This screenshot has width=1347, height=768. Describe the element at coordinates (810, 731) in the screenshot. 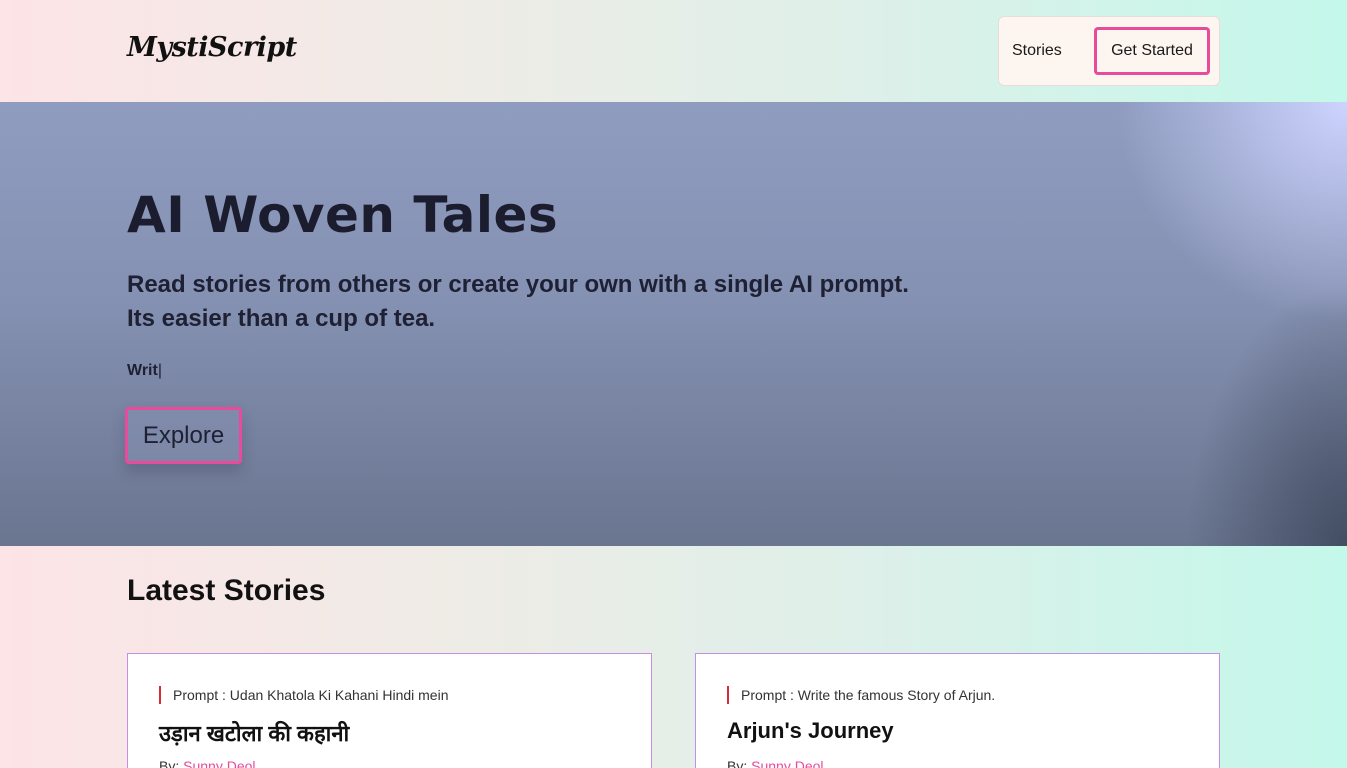

I see `story-title: Arjun's Journey` at that location.